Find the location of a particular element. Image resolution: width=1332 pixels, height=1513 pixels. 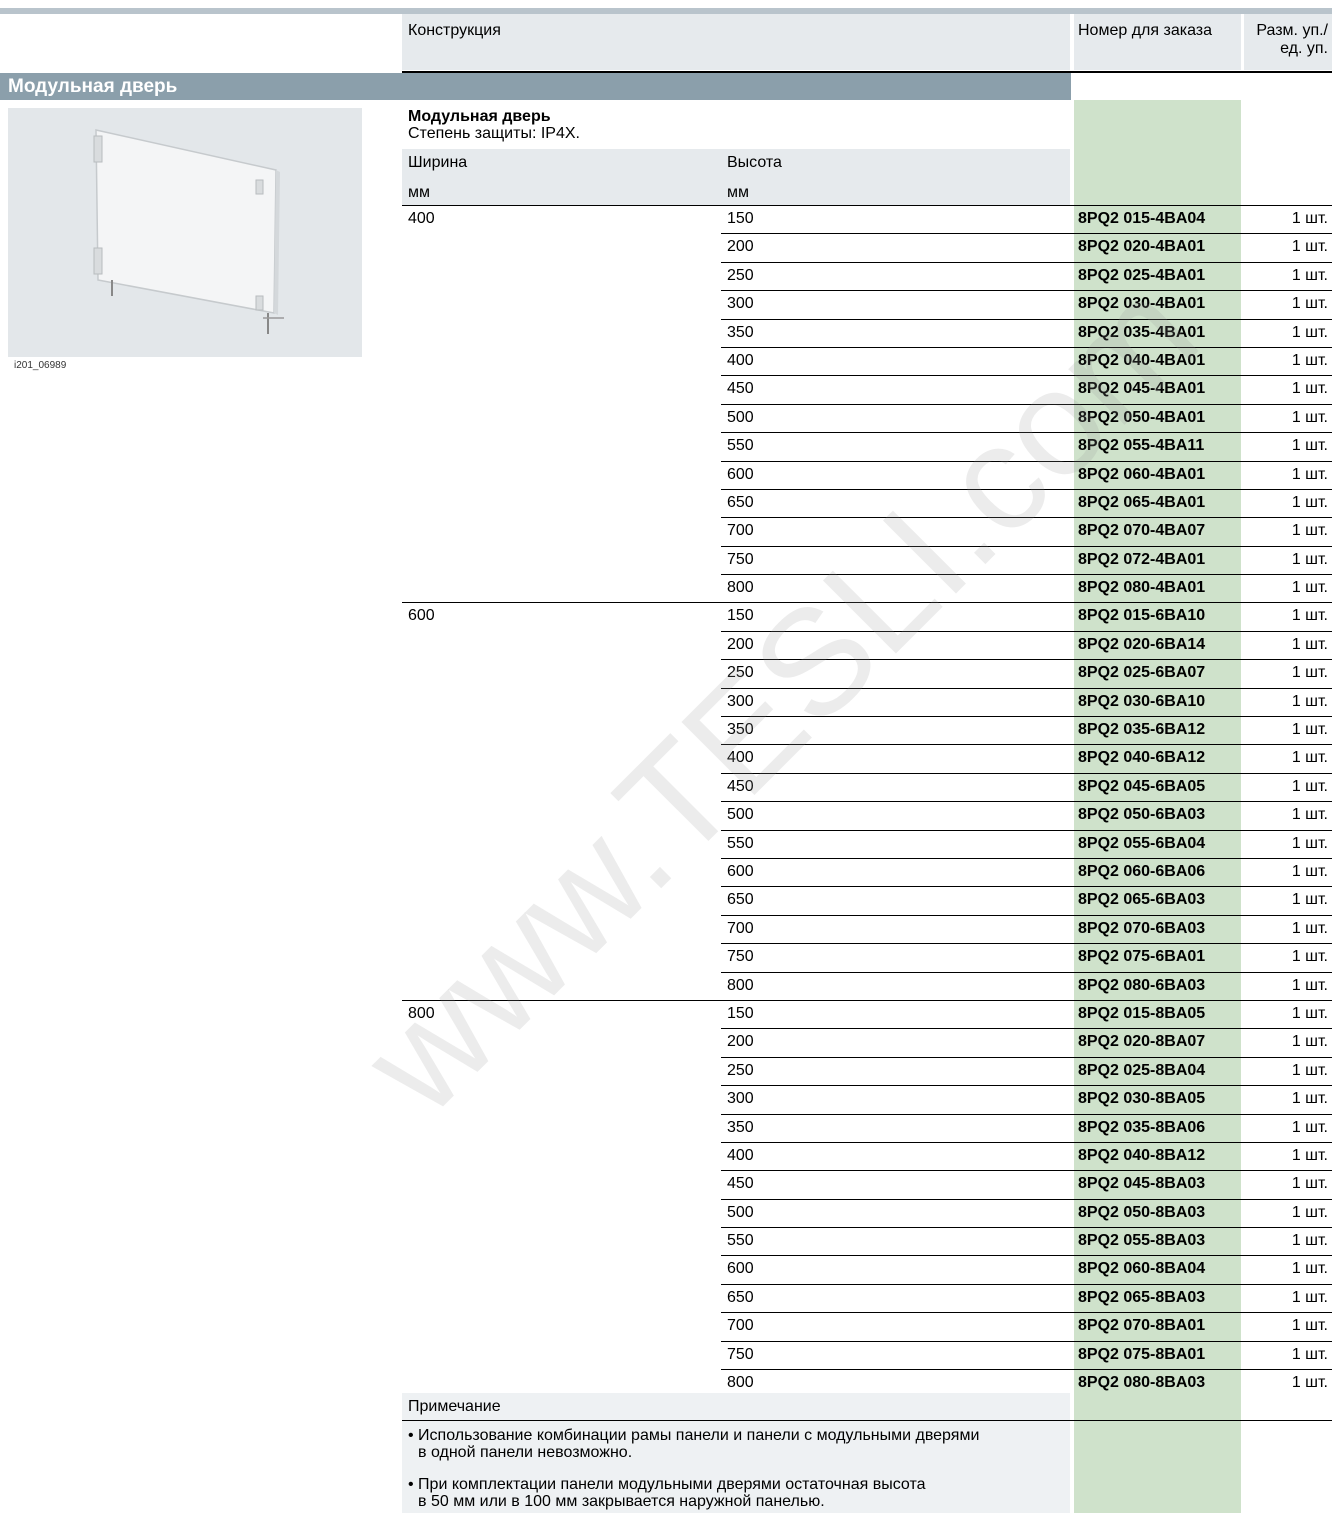

table-row: 550 8PQ2 055-4BA11 1 шт. is located at coordinates (867, 446).